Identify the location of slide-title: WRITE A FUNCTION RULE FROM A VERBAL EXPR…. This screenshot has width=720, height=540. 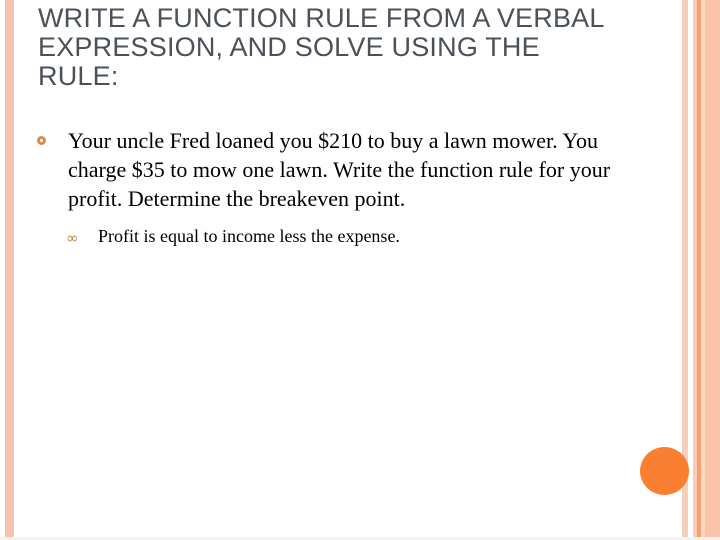
(321, 47).